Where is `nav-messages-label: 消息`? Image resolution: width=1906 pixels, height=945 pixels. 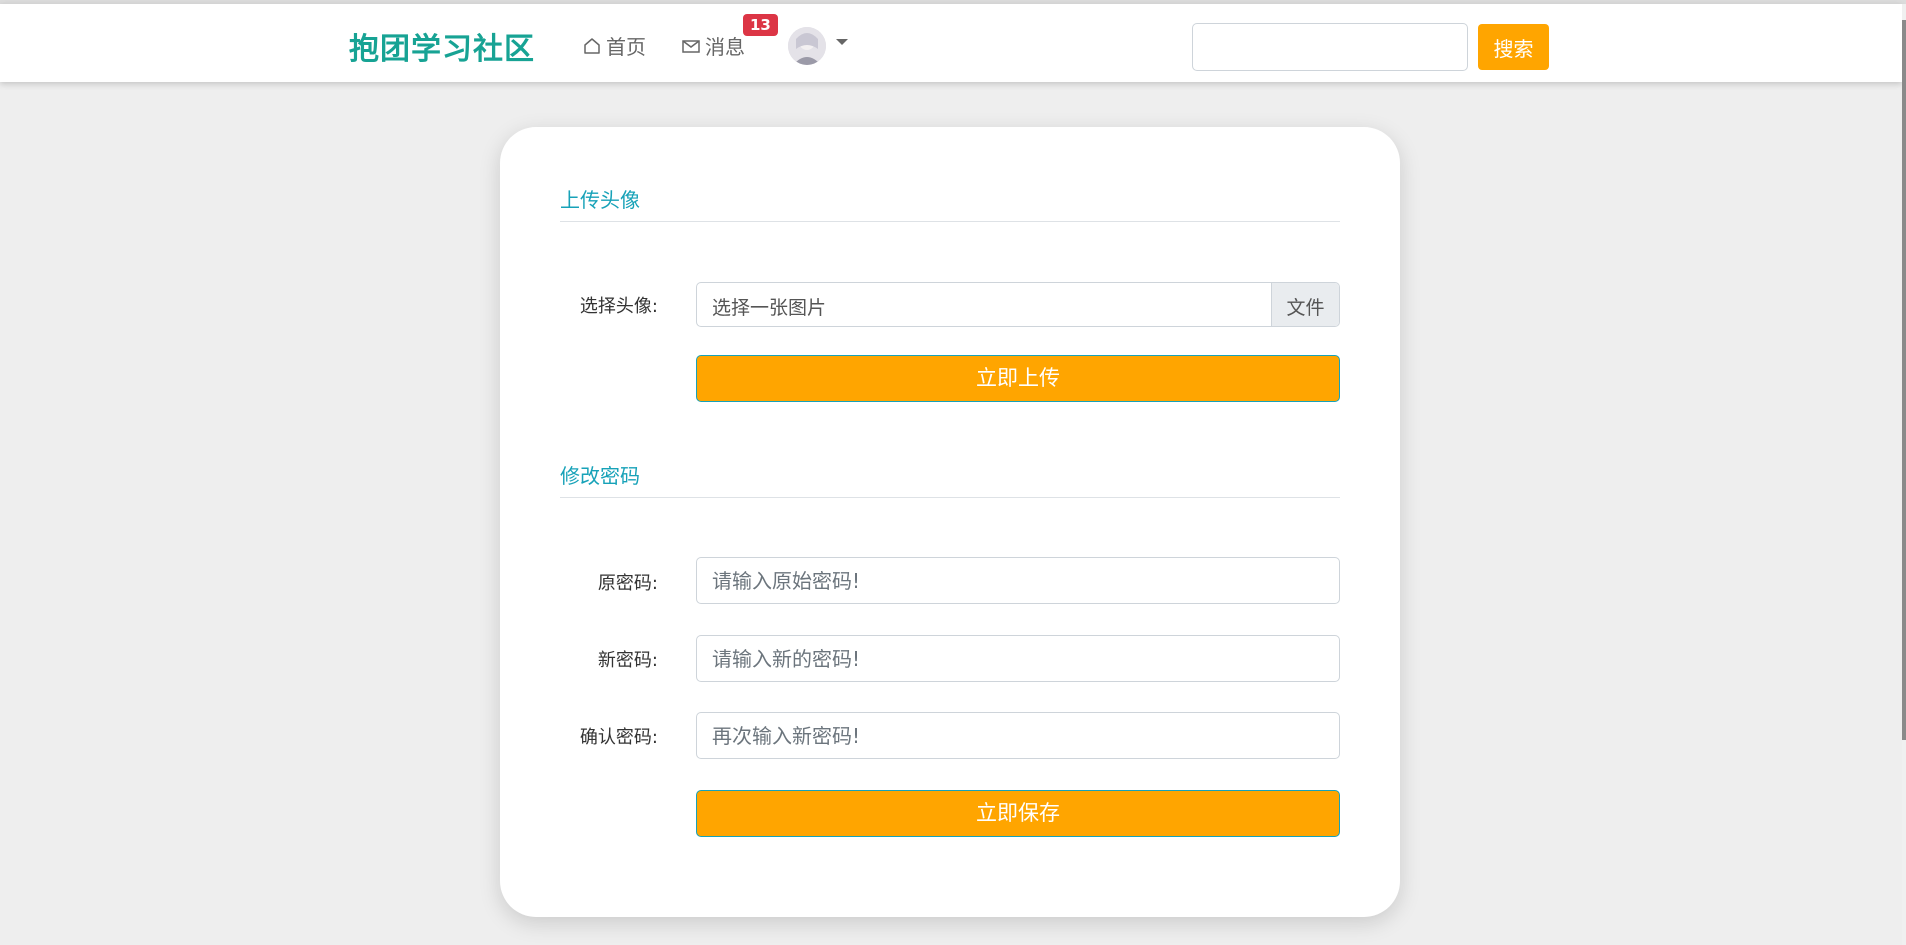 nav-messages-label: 消息 is located at coordinates (725, 47).